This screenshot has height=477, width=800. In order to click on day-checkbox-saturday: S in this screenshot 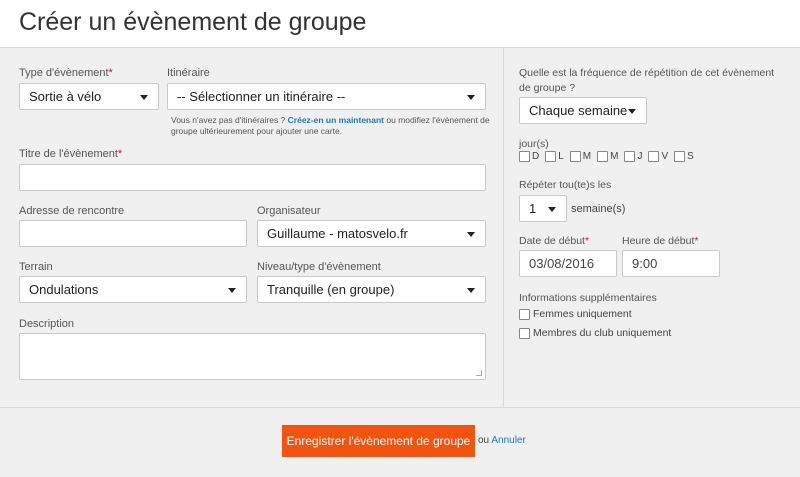, I will do `click(684, 156)`.